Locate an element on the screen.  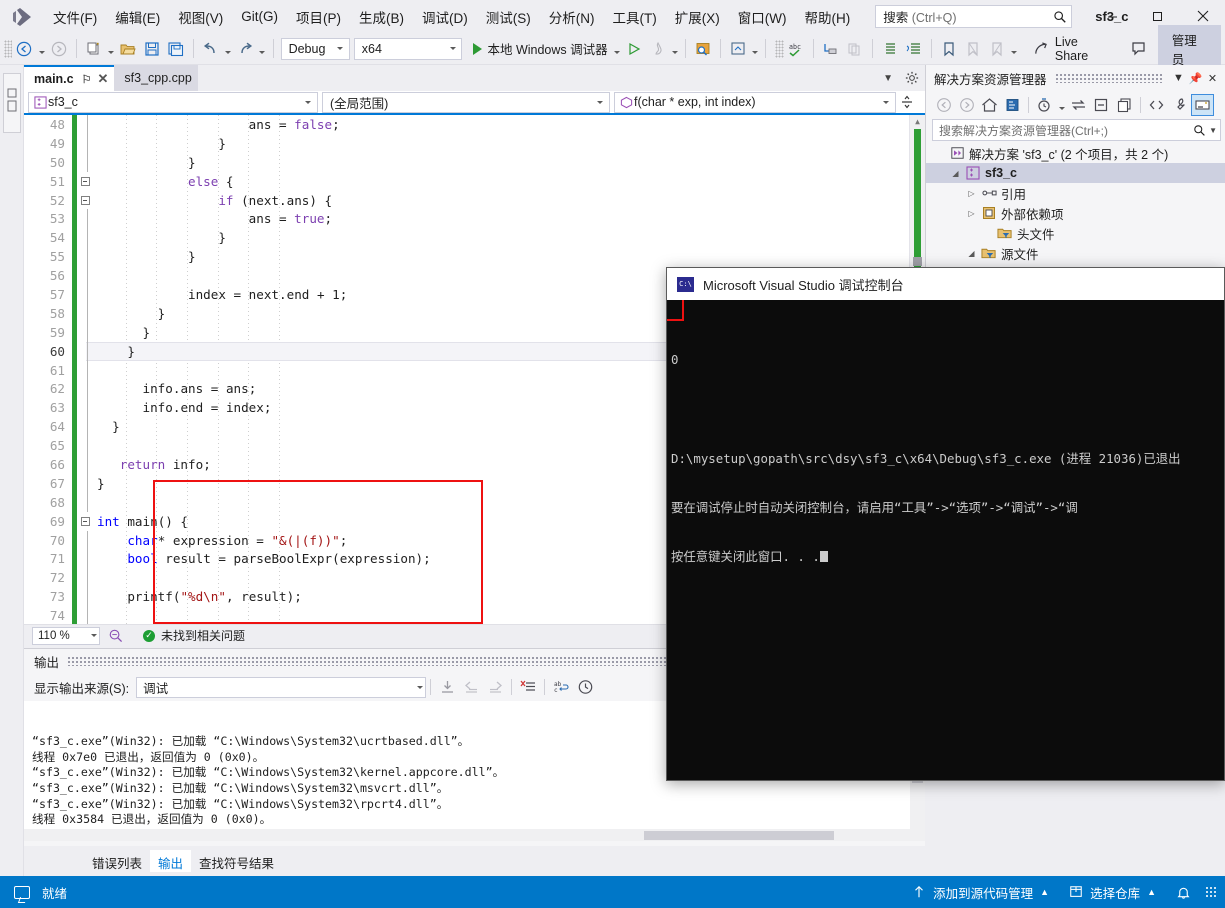
menu-item-test: 测试(S) is located at coordinates (508, 17).